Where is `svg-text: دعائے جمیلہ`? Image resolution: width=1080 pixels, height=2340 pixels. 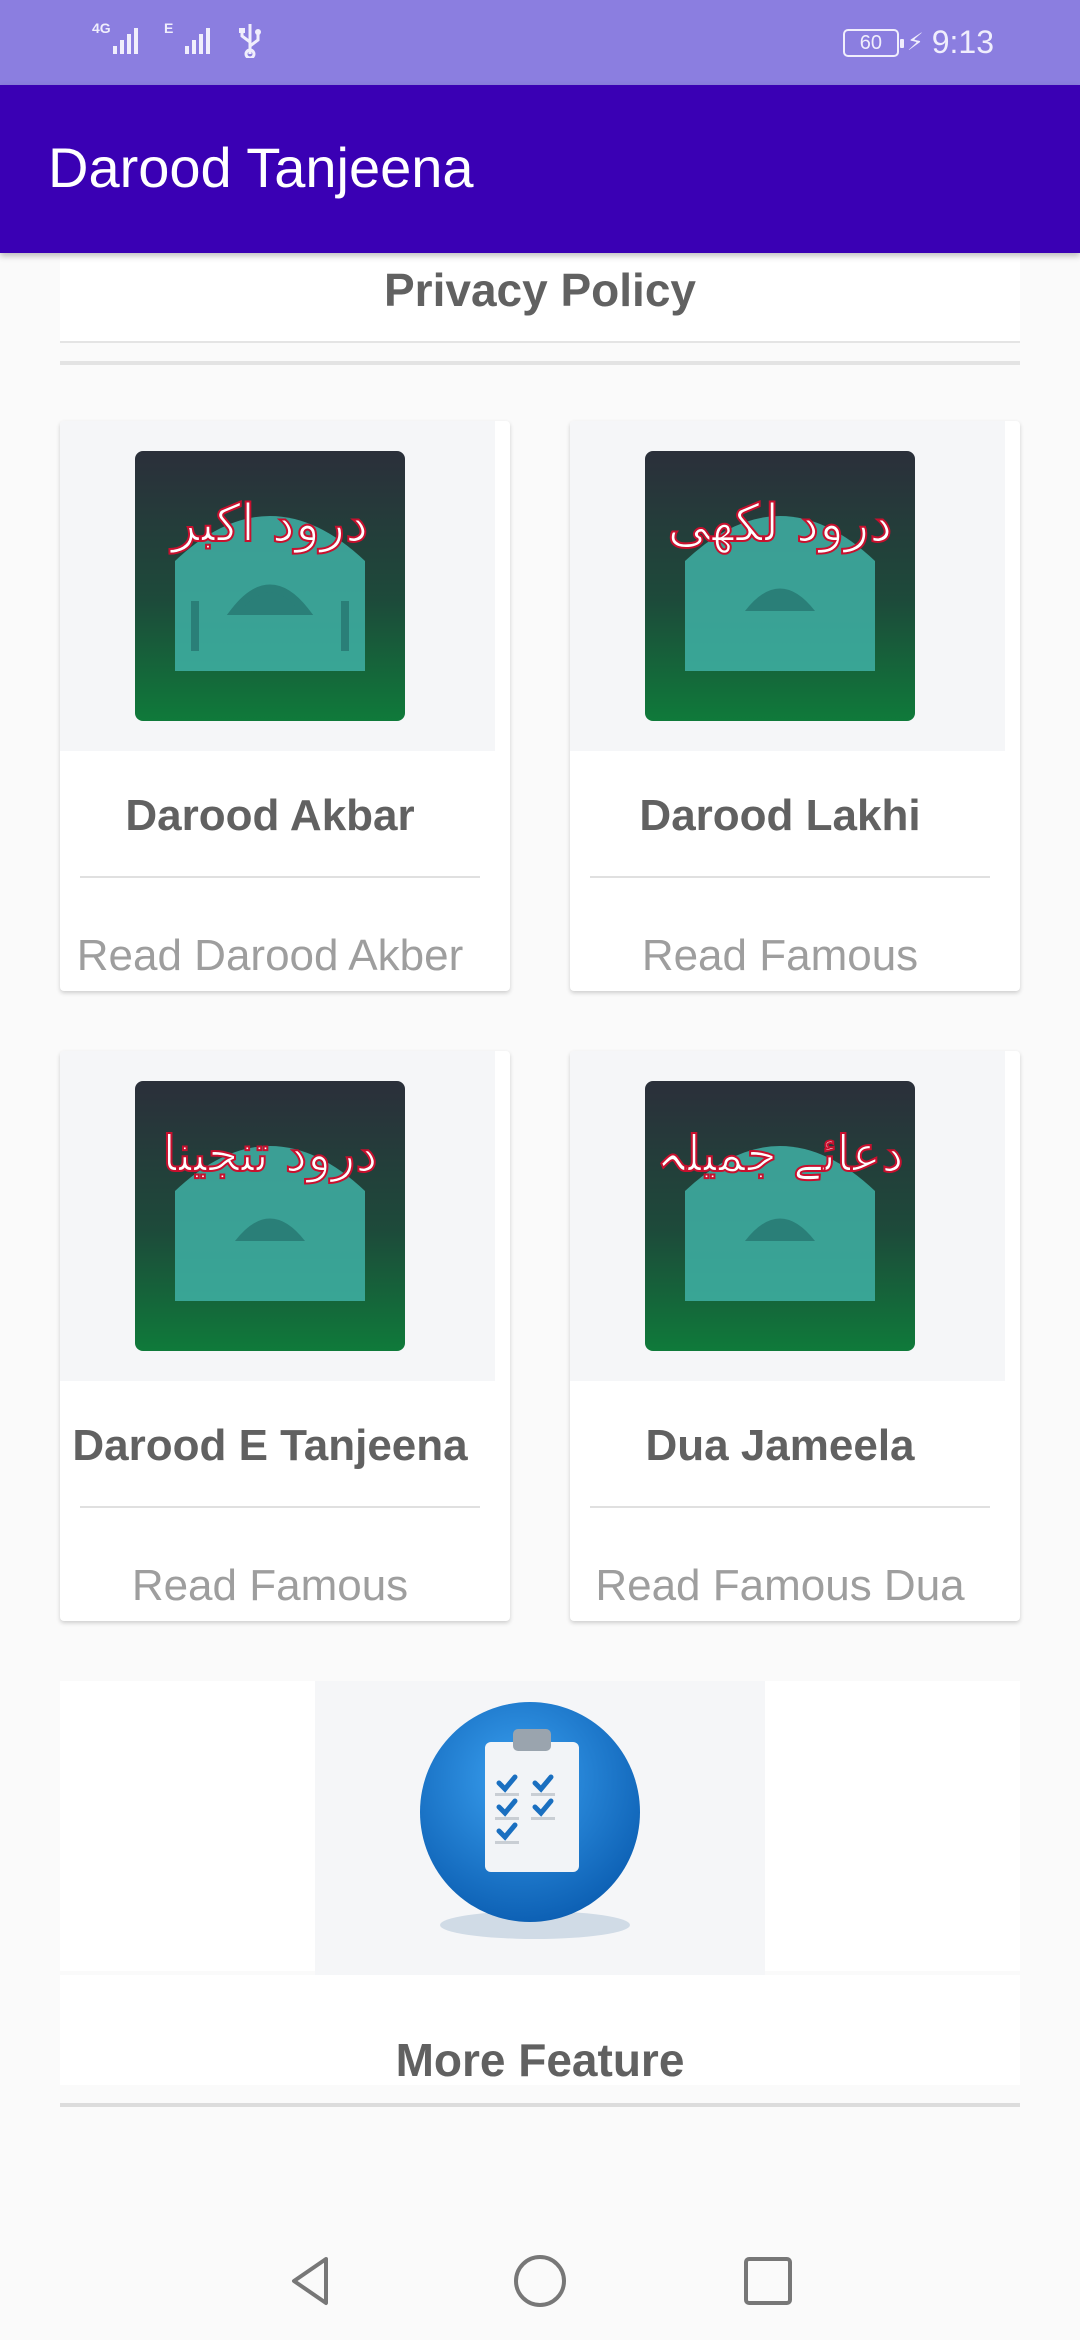 svg-text: دعائے جمیلہ is located at coordinates (779, 1154).